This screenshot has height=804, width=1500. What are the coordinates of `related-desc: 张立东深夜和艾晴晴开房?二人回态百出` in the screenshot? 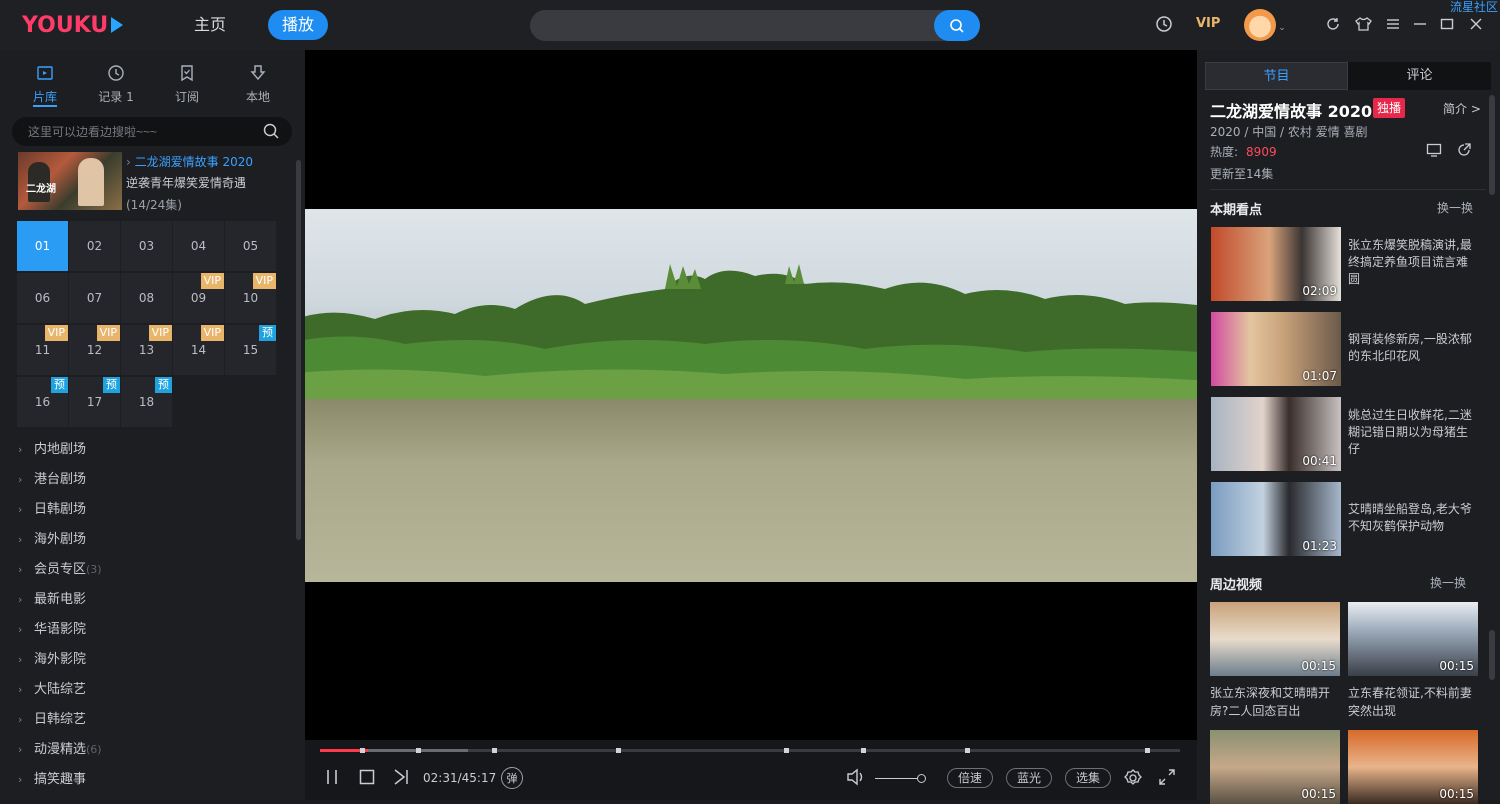 It's located at (1275, 702).